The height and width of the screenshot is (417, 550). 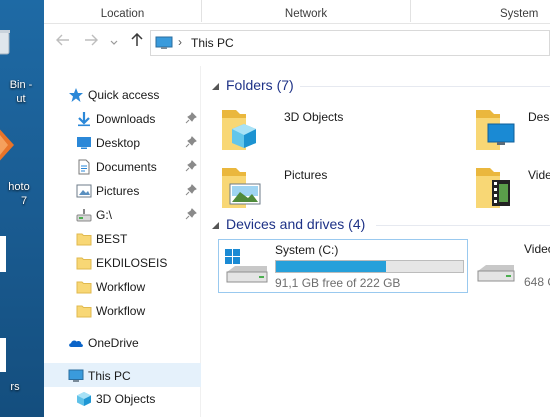 I want to click on pictures-folder-icon, so click(x=241, y=188).